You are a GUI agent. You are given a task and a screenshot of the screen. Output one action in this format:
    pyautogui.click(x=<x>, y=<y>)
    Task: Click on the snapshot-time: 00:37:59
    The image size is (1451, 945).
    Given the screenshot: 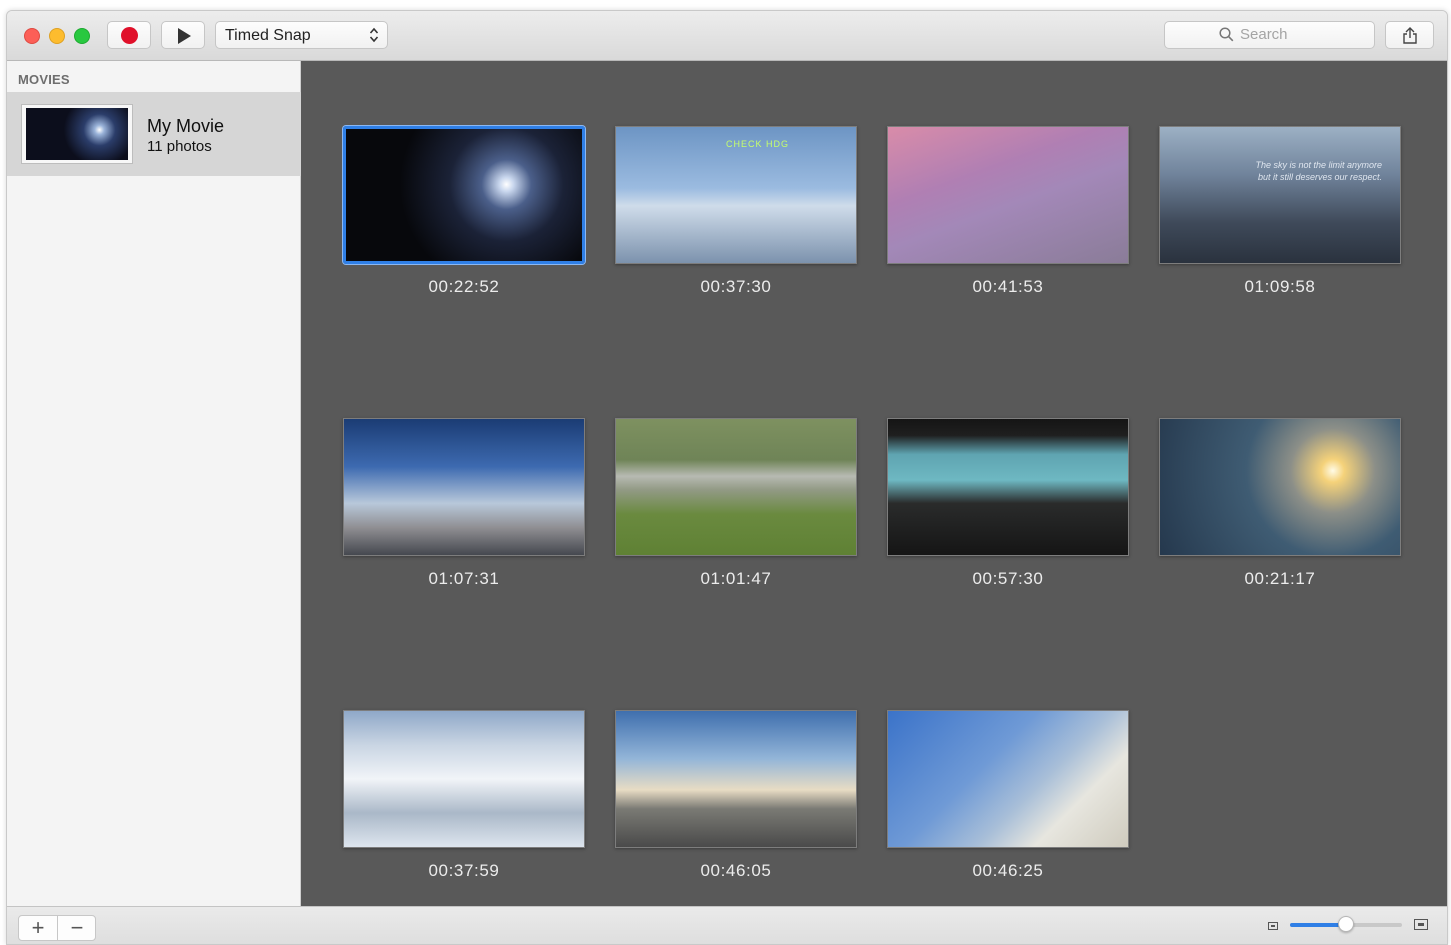 What is the action you would take?
    pyautogui.click(x=464, y=870)
    